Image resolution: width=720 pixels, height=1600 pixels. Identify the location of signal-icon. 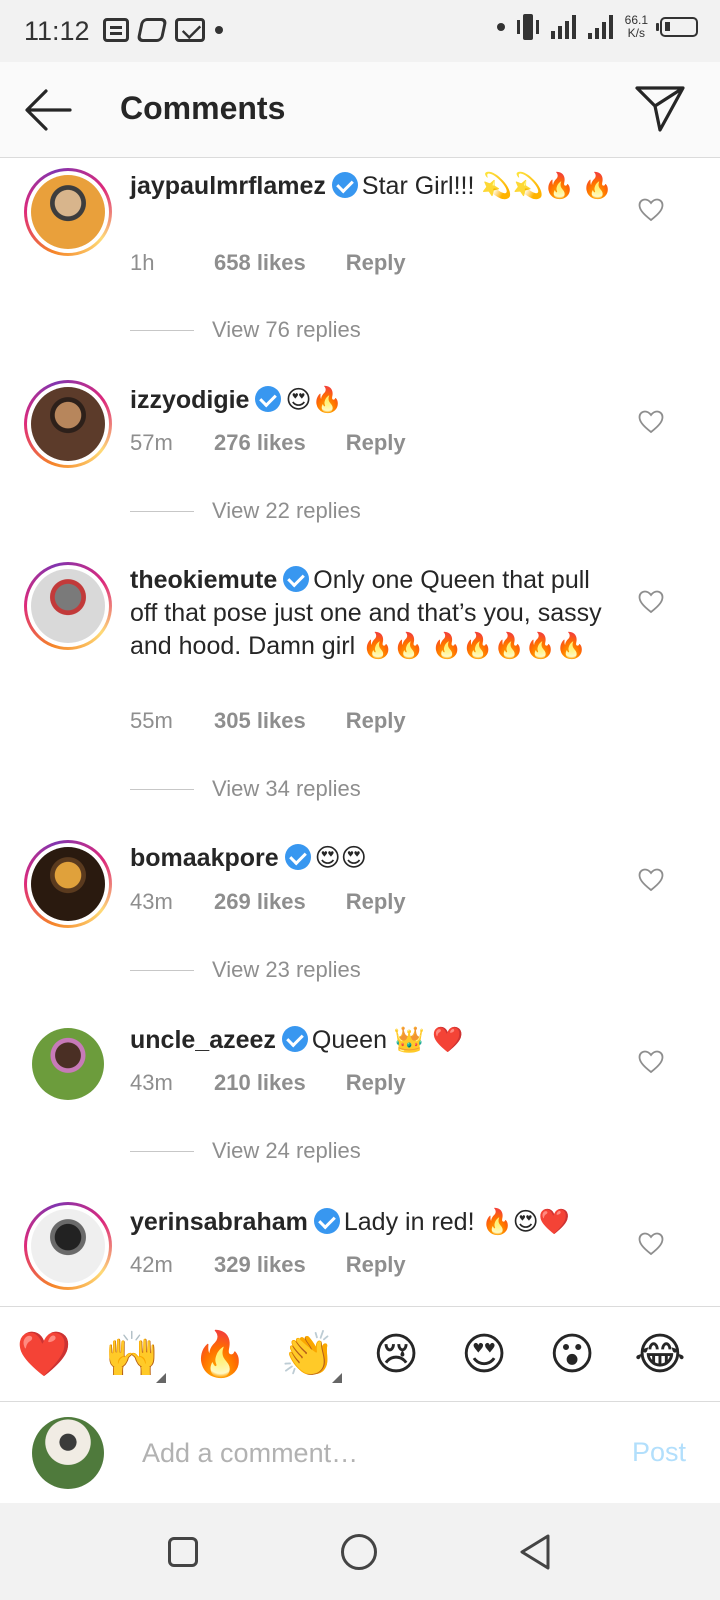
(600, 27).